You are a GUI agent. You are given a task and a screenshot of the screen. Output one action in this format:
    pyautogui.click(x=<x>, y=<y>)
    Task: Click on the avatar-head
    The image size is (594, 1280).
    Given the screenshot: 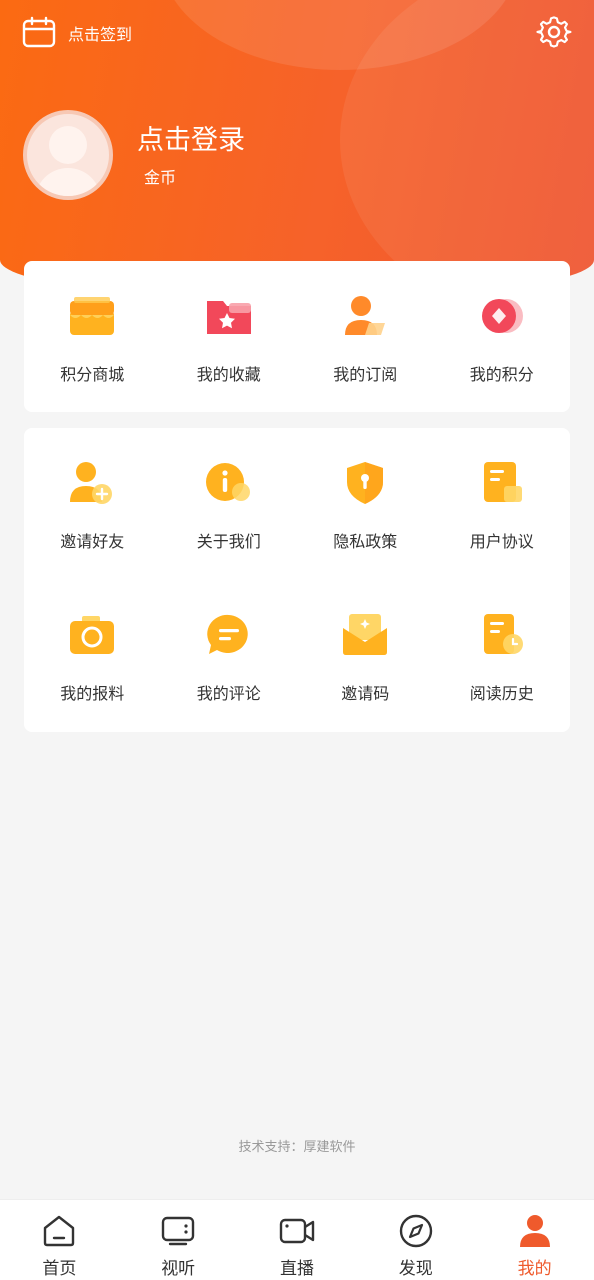 What is the action you would take?
    pyautogui.click(x=68, y=145)
    